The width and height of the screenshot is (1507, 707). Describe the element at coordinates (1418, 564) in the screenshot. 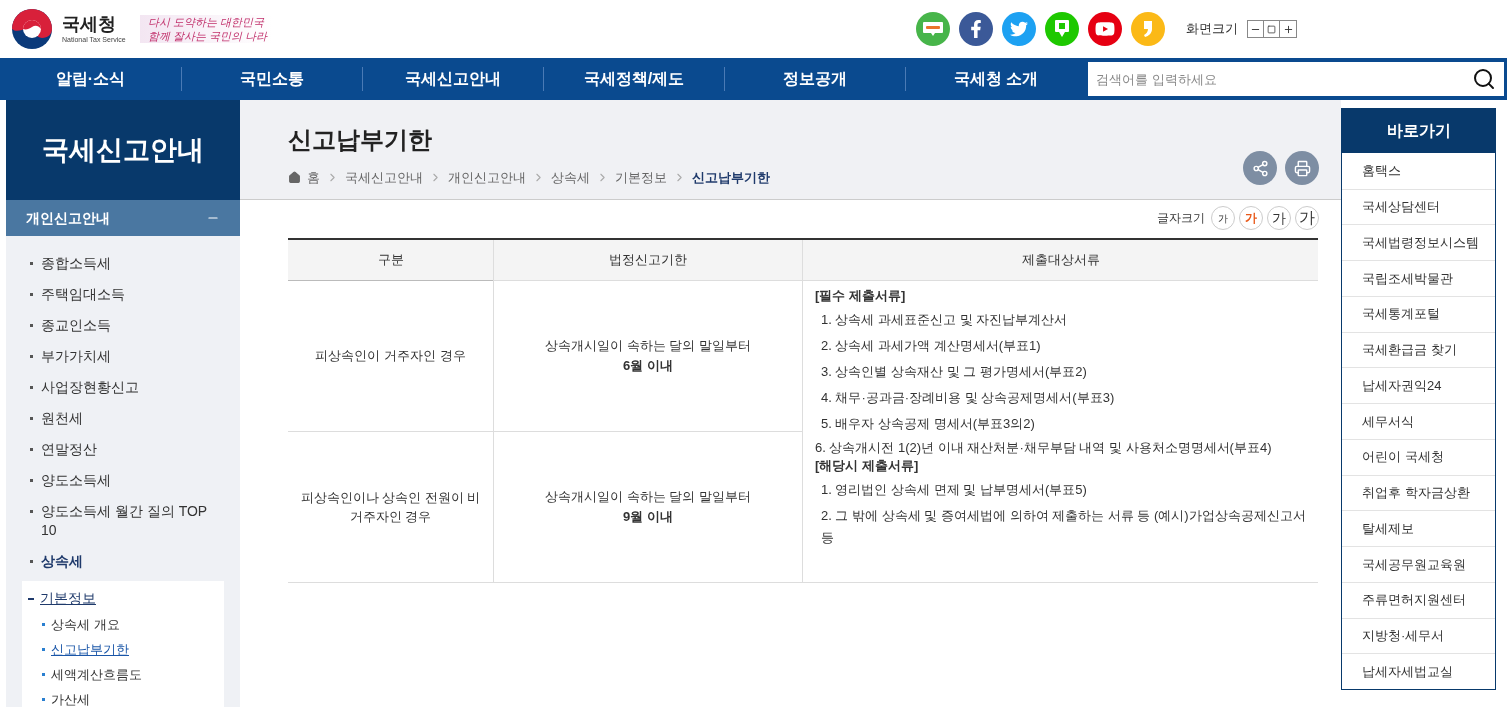

I see `quick-link: 국세공무원교육원` at that location.